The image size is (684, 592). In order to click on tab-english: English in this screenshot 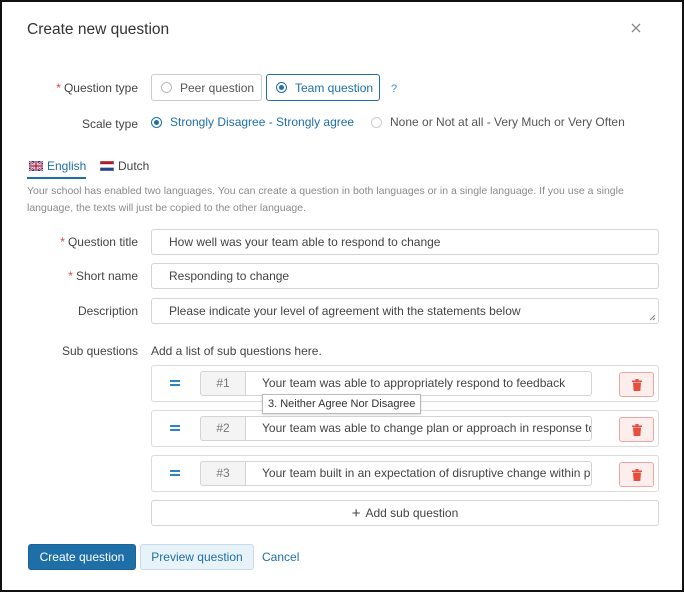, I will do `click(57, 166)`.